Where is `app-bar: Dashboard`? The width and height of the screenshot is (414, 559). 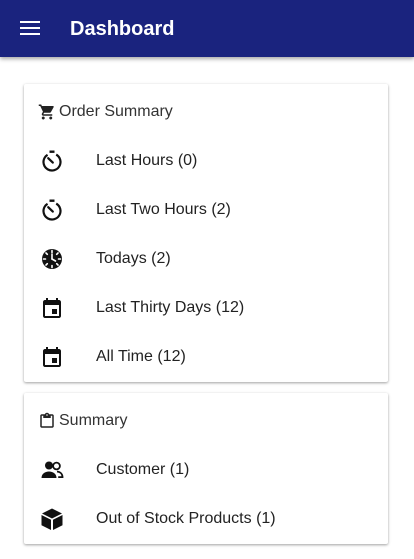
app-bar: Dashboard is located at coordinates (207, 28).